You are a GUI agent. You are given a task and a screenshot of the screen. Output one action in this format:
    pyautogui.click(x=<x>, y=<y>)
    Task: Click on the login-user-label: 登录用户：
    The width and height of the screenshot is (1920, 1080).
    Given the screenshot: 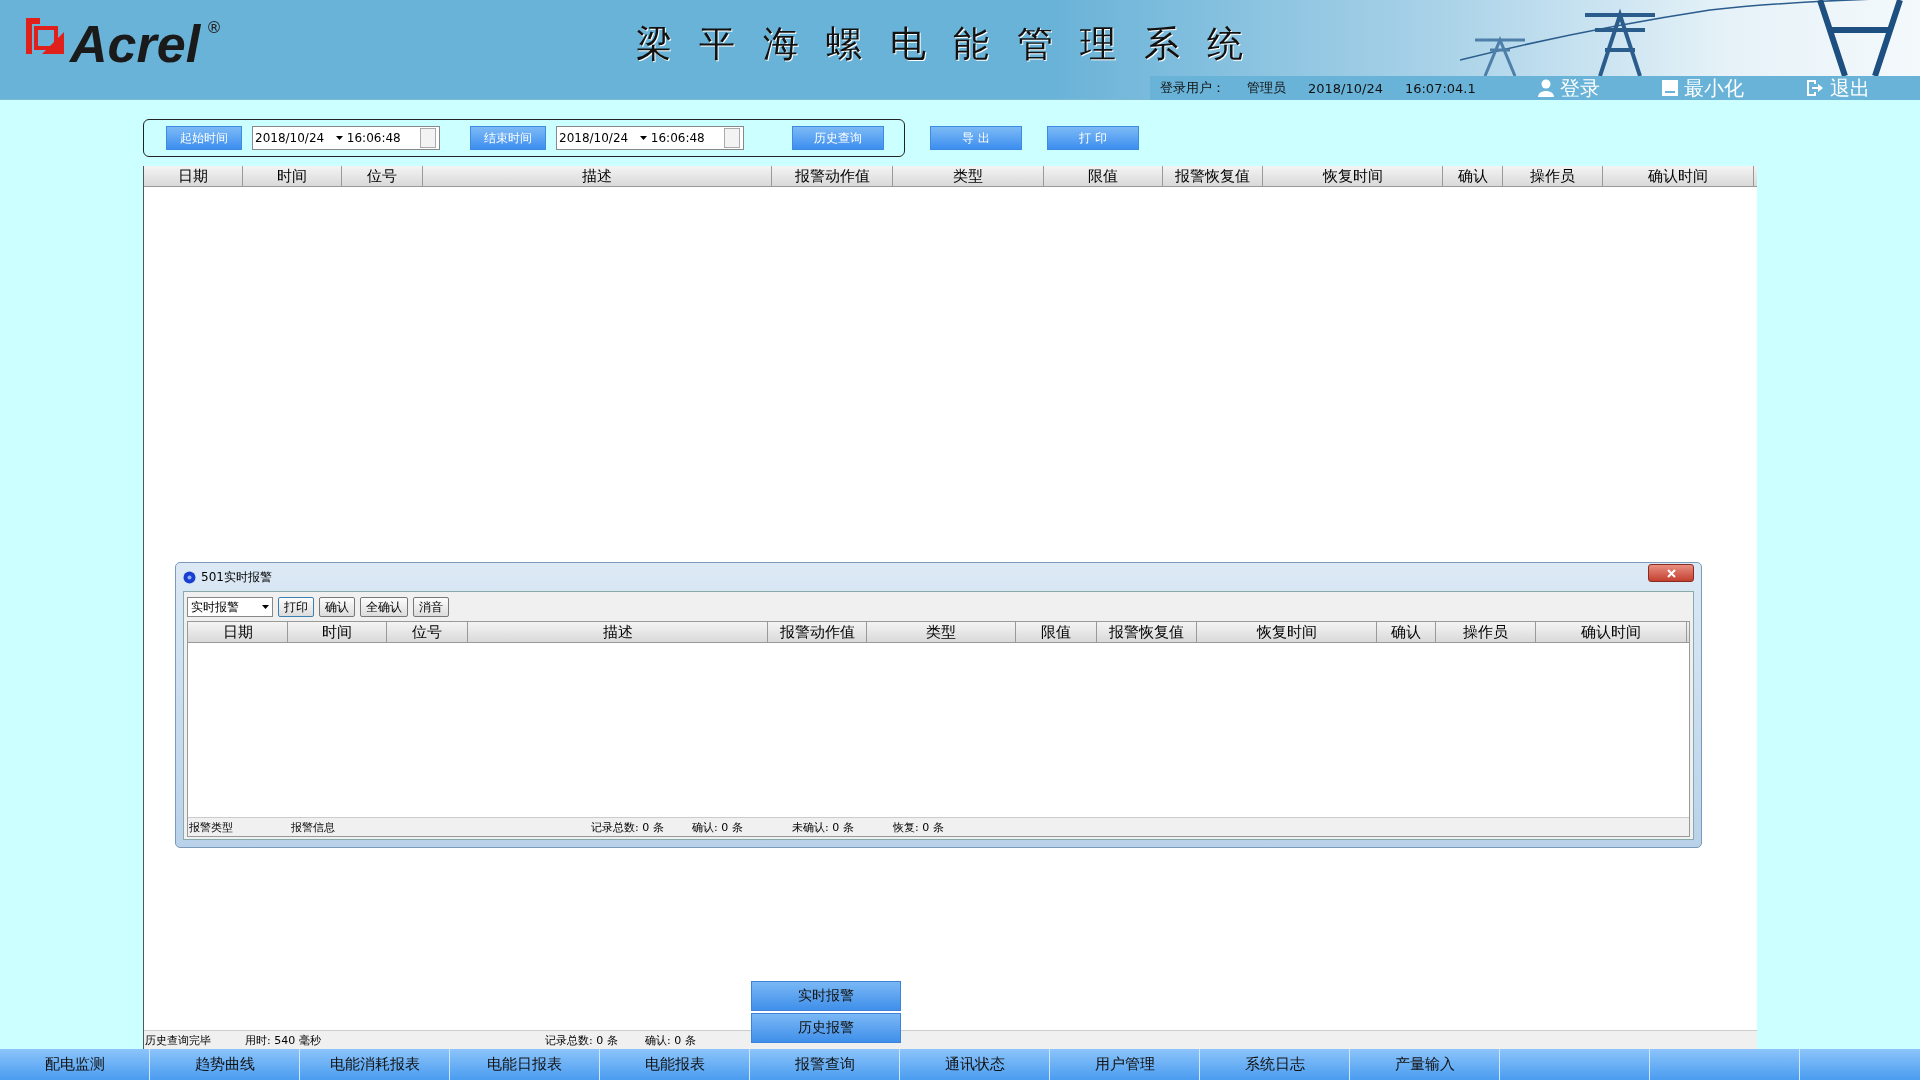 What is the action you would take?
    pyautogui.click(x=1192, y=88)
    